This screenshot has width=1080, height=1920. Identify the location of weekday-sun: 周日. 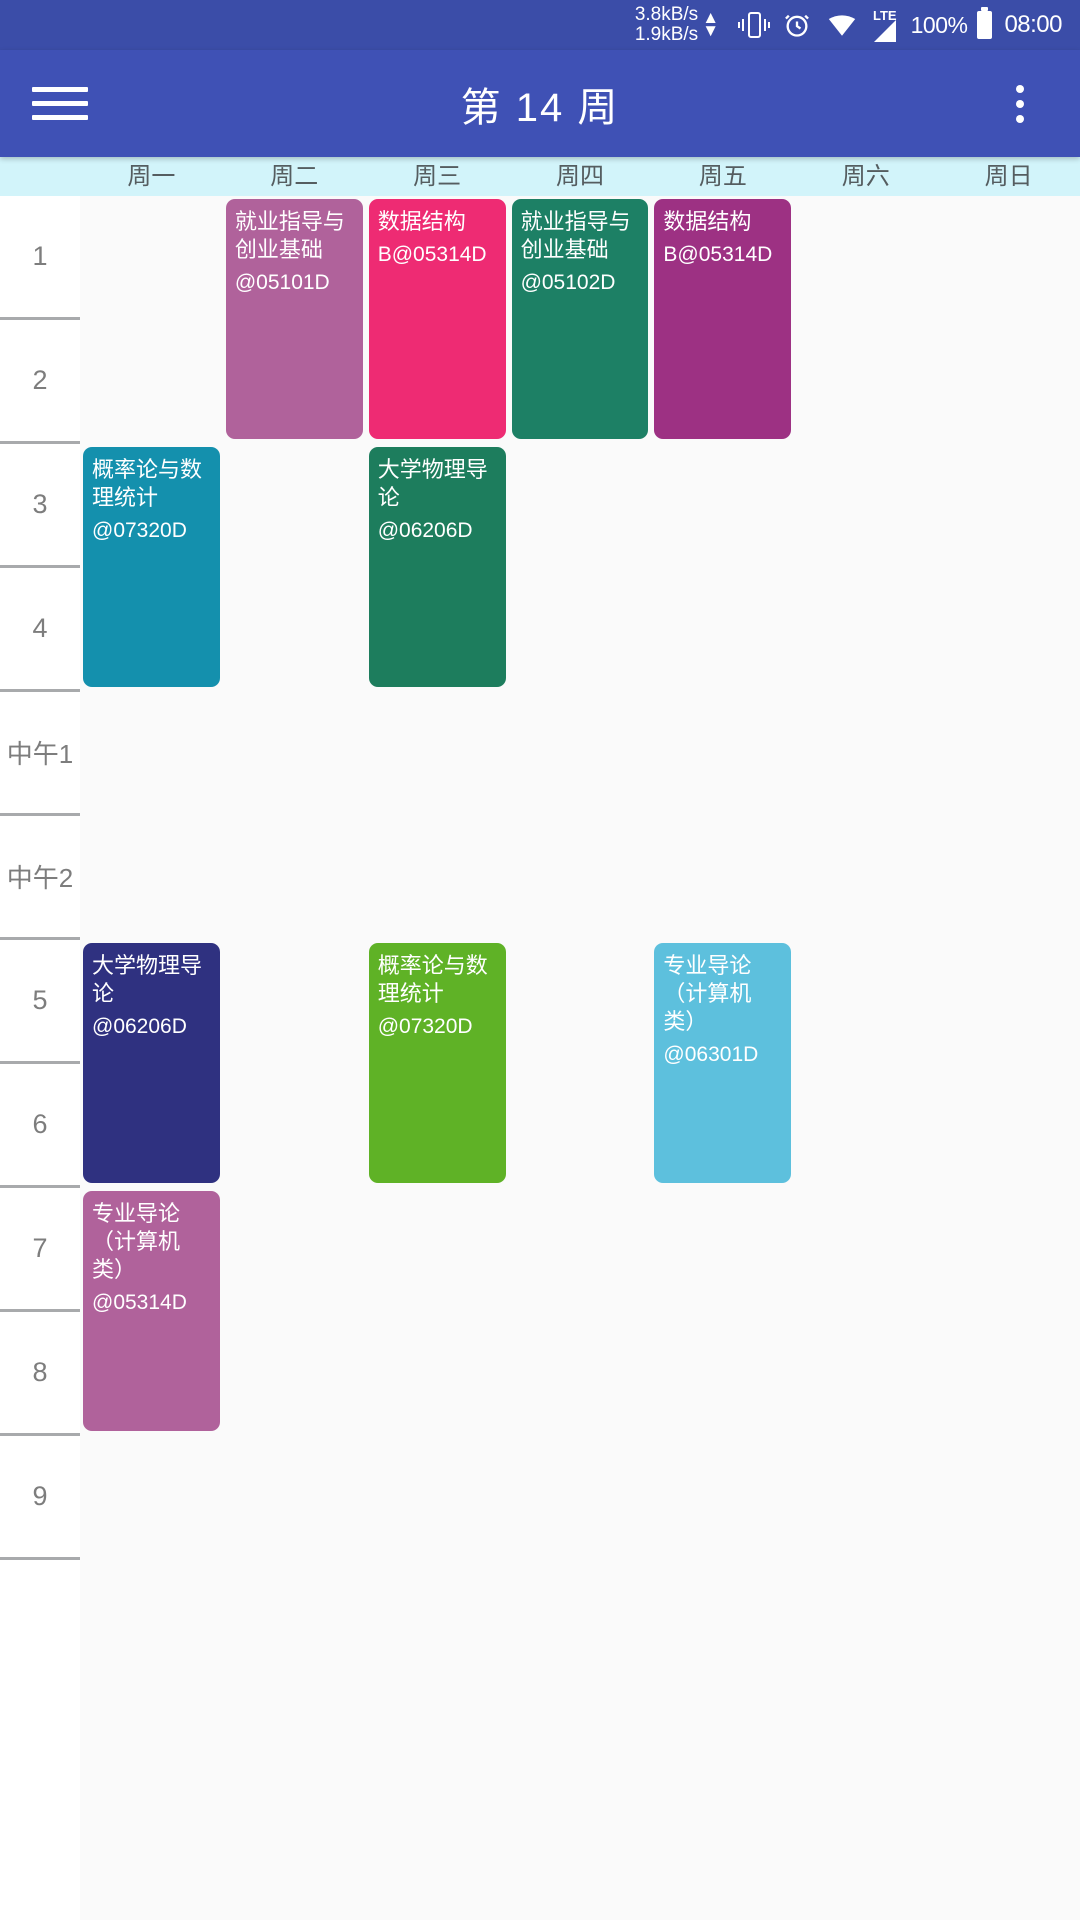
(1008, 176).